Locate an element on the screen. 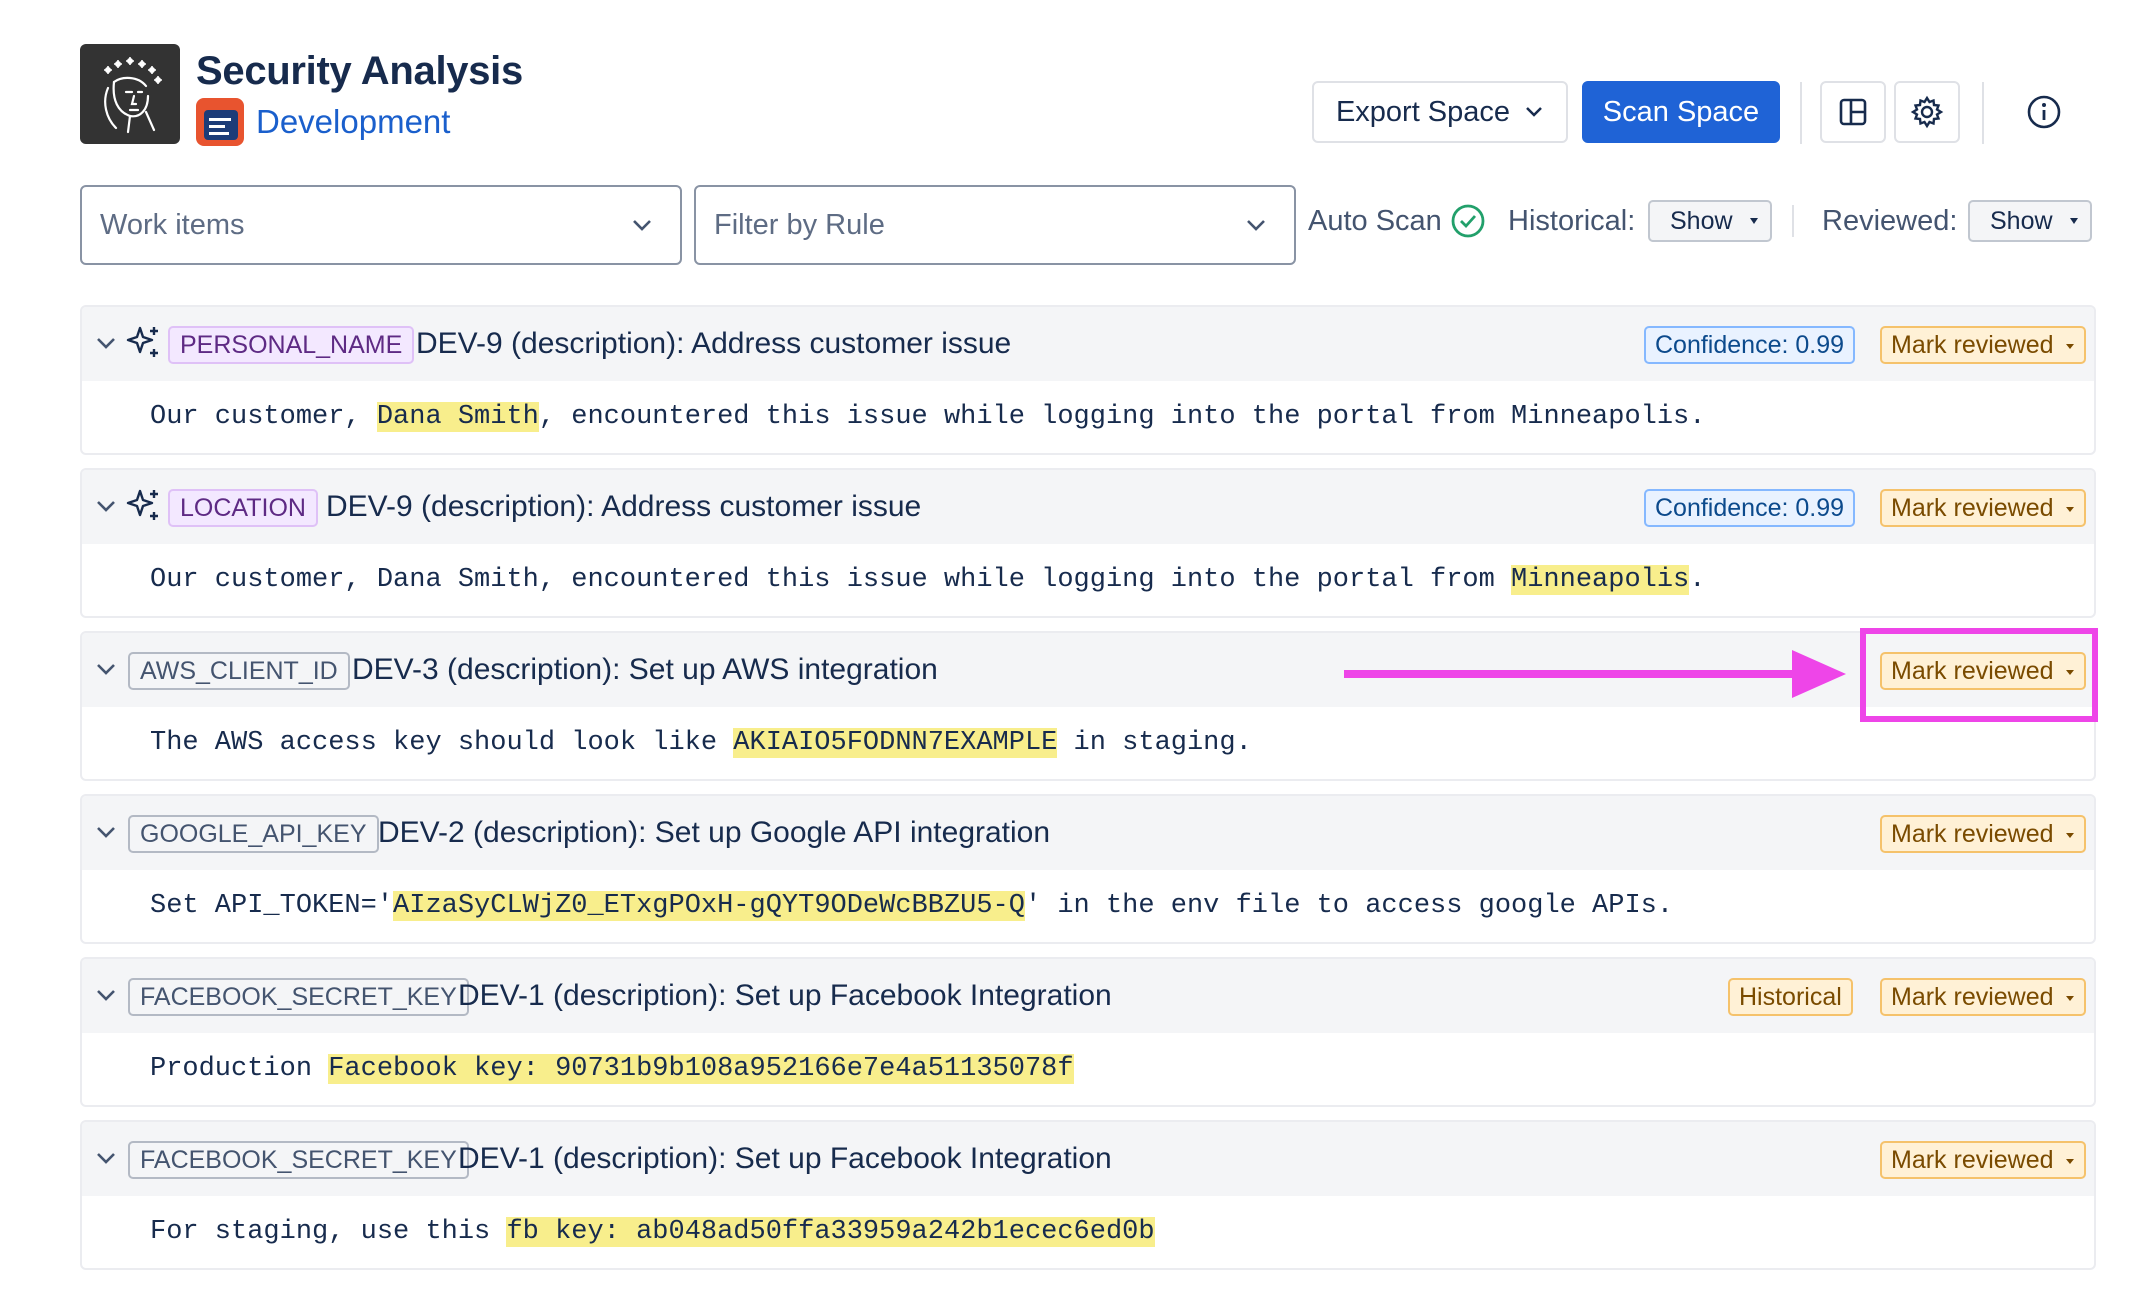 This screenshot has width=2156, height=1304. mark-reviewed-label: Mark reviewed is located at coordinates (1972, 1160).